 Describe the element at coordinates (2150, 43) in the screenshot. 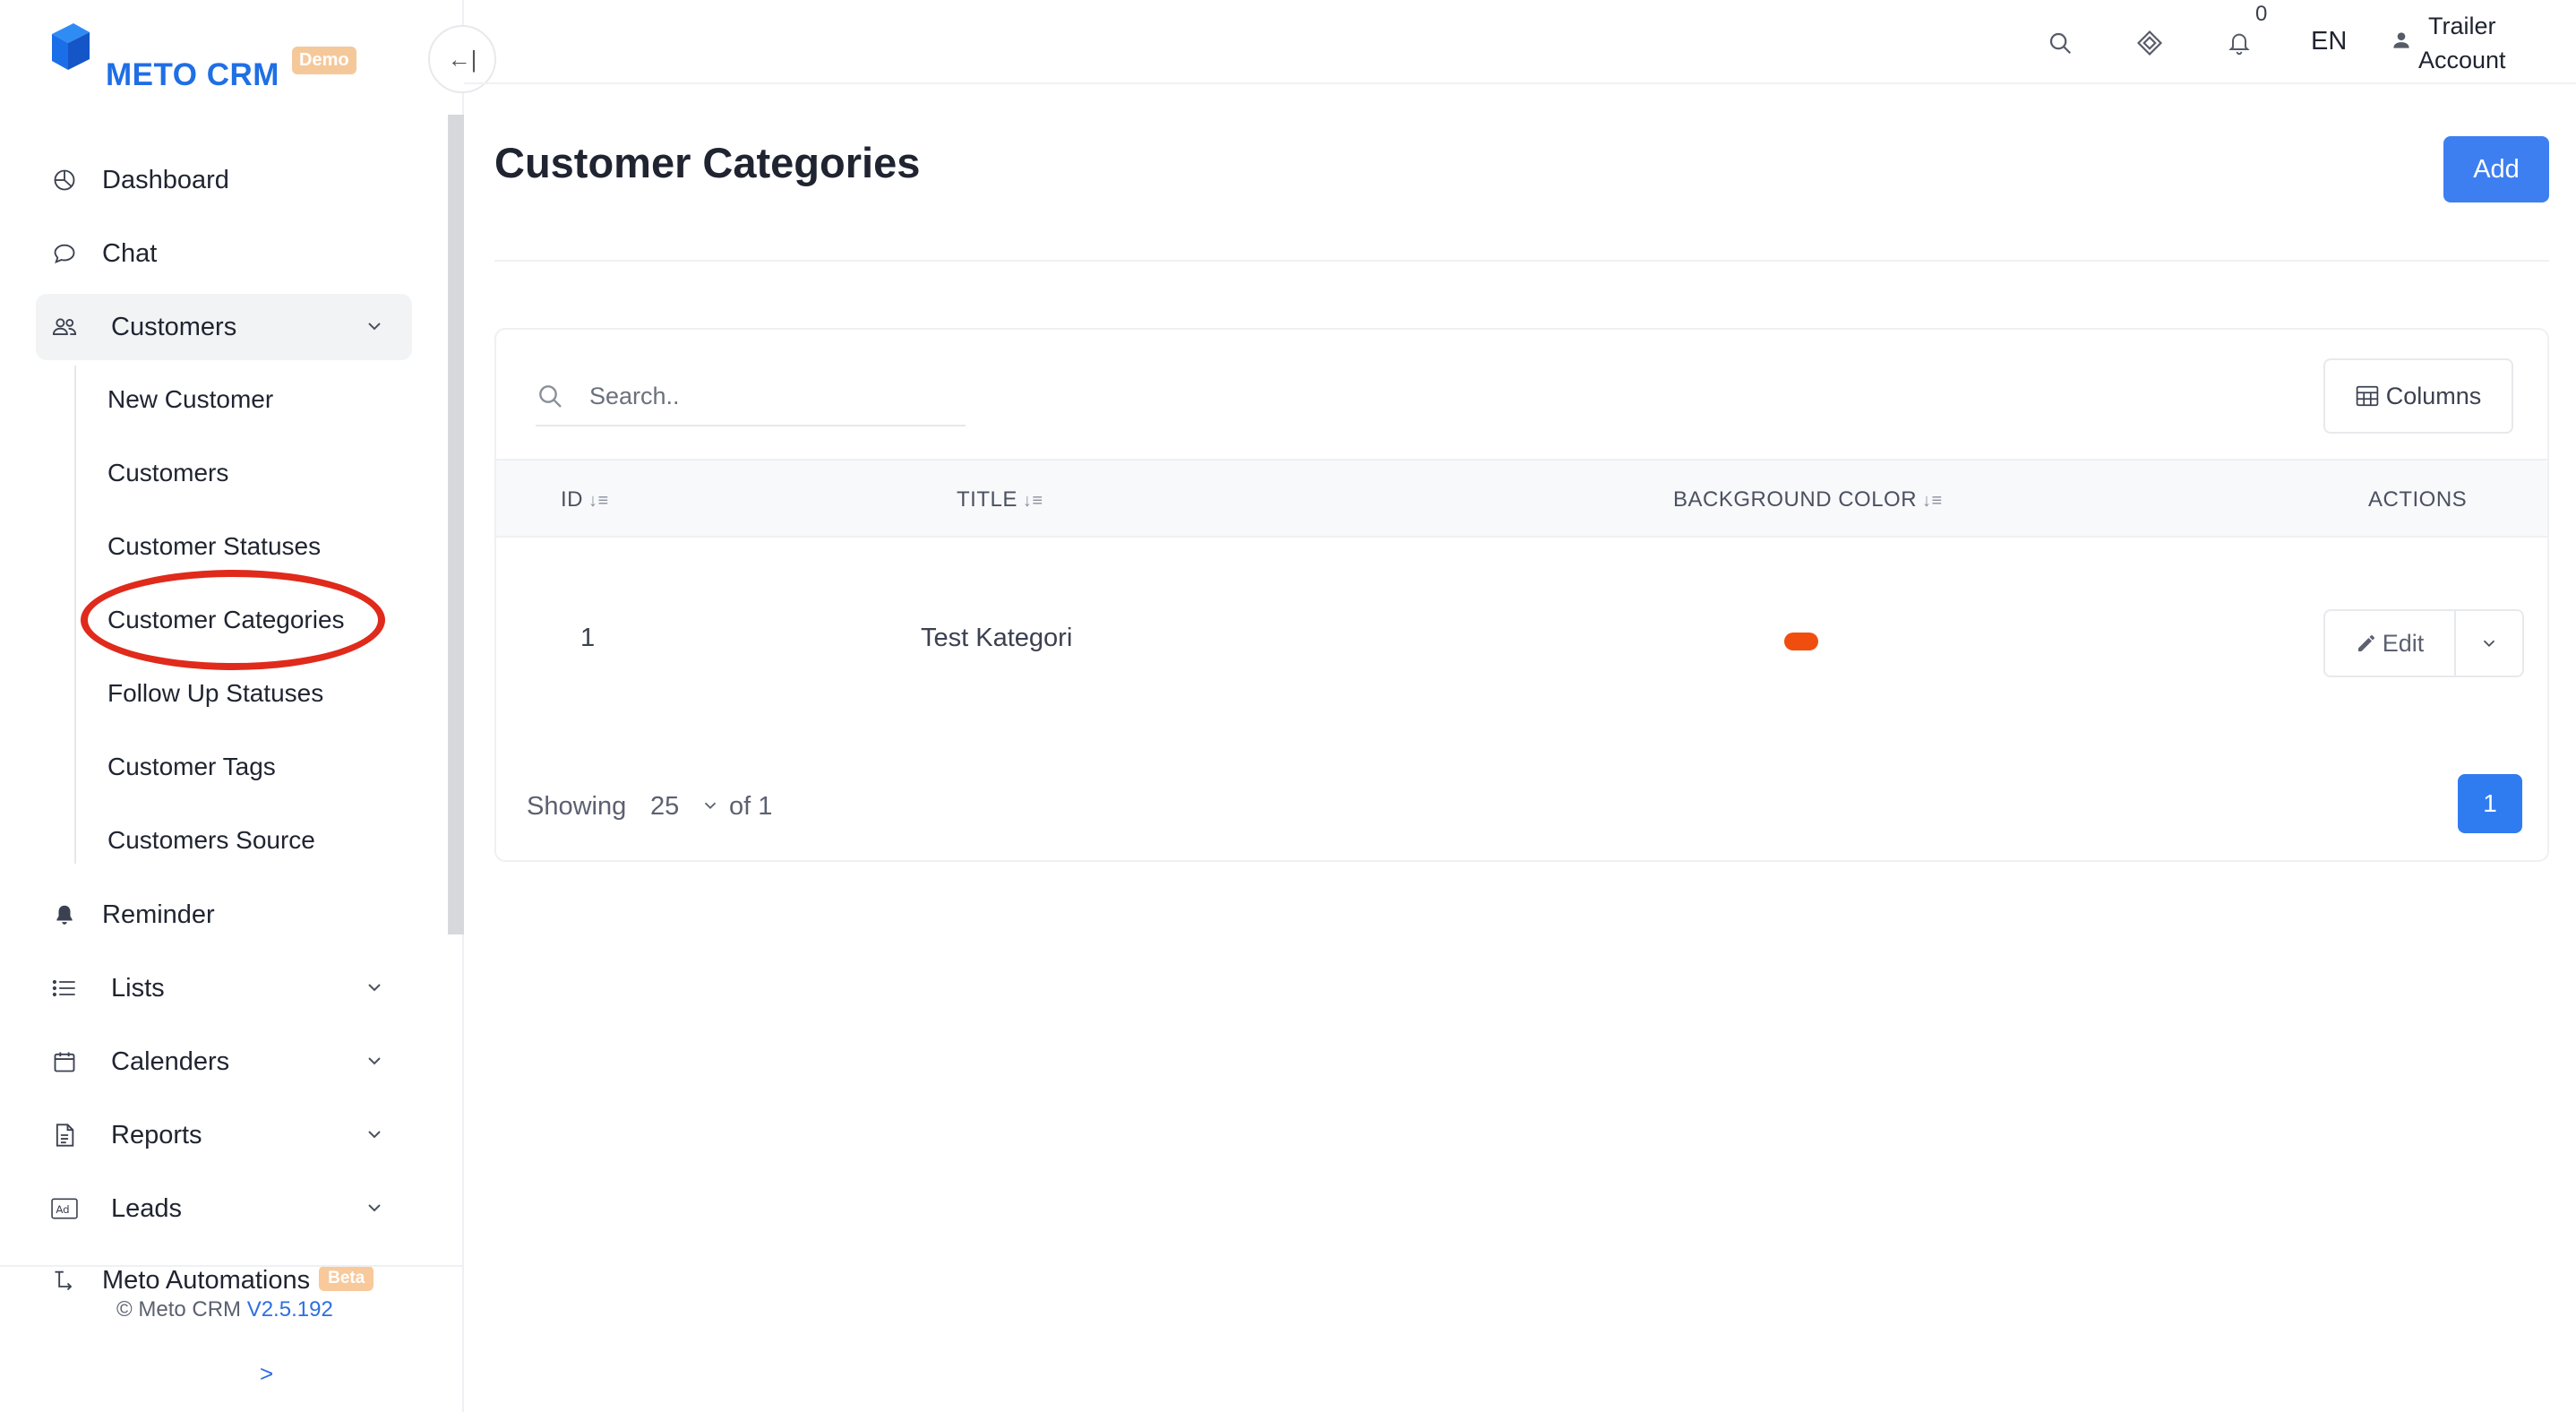

I see `diamond-sparkle-icon` at that location.